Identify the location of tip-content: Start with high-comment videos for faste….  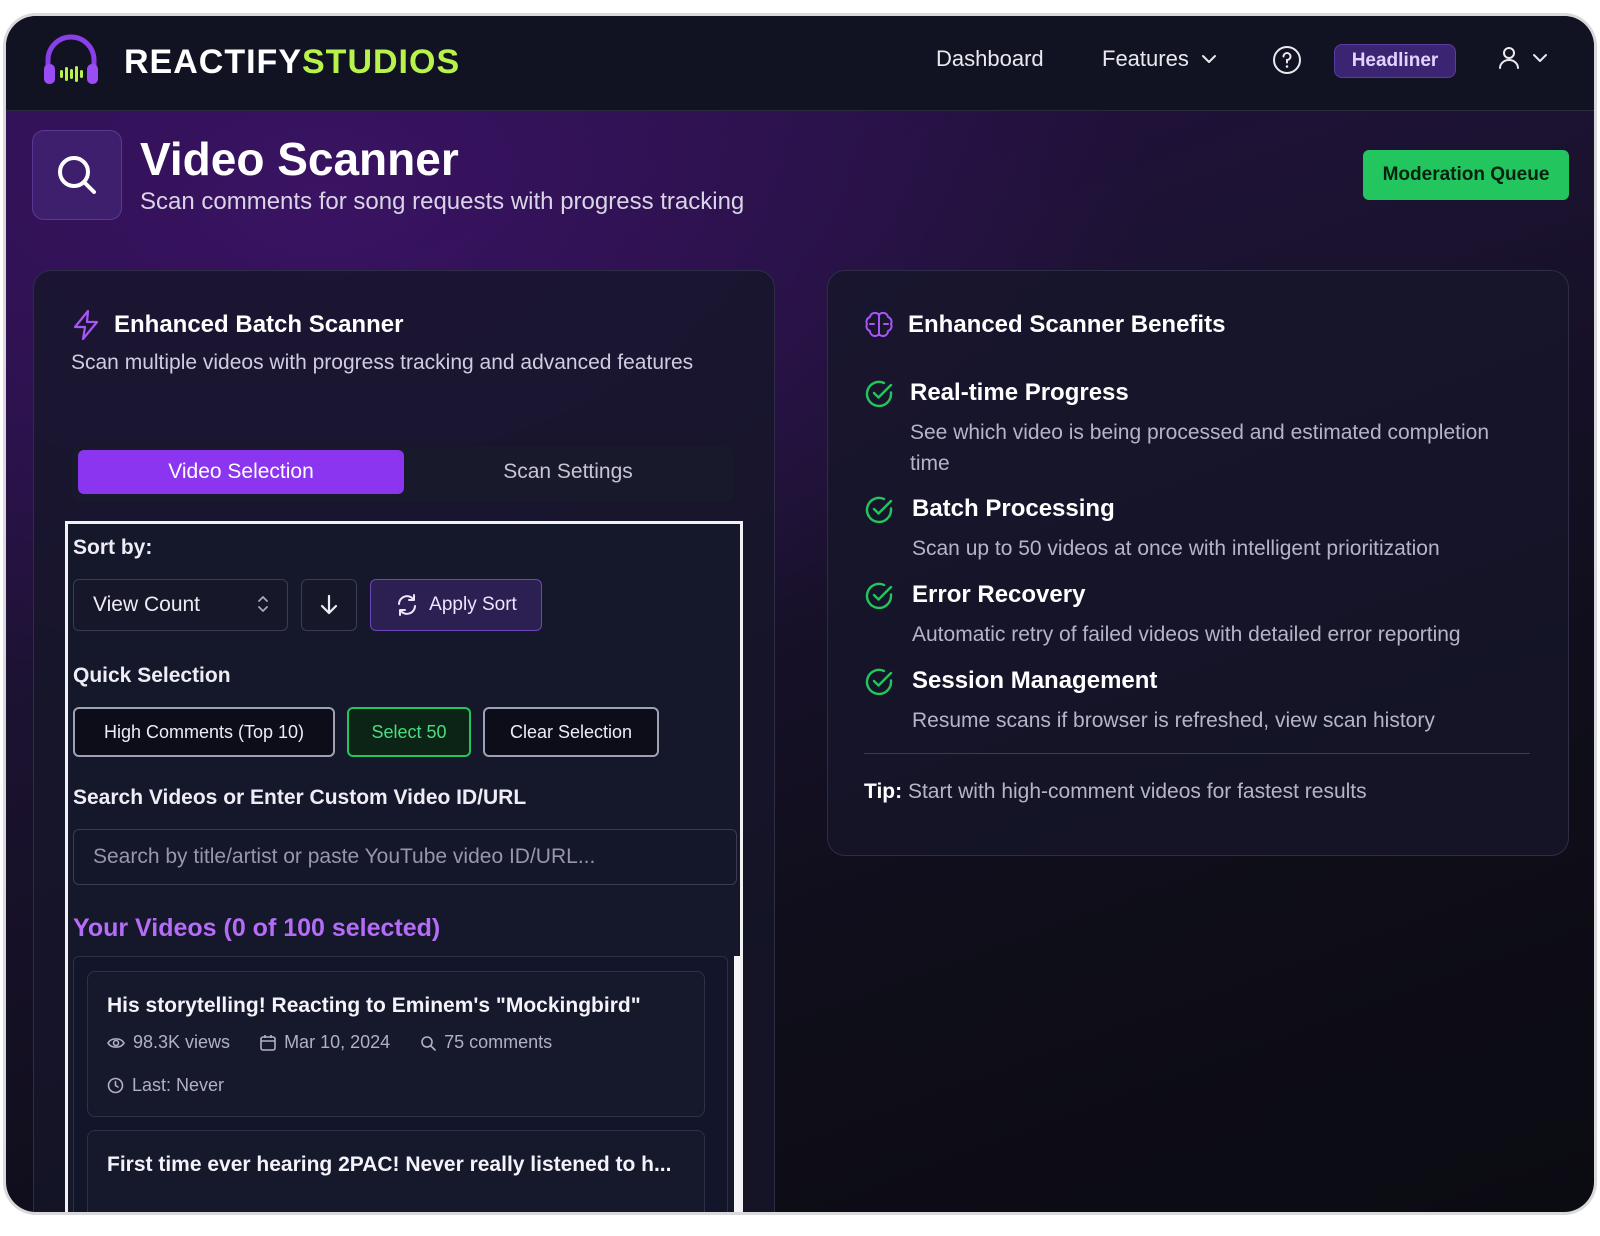
(1137, 791).